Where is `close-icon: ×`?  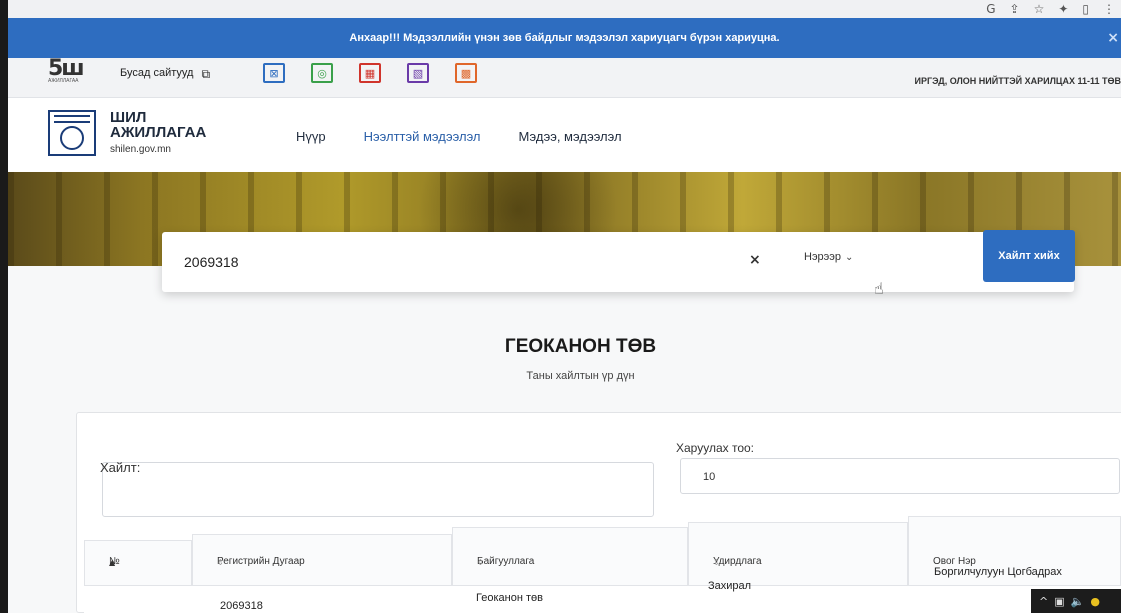 close-icon: × is located at coordinates (1113, 38).